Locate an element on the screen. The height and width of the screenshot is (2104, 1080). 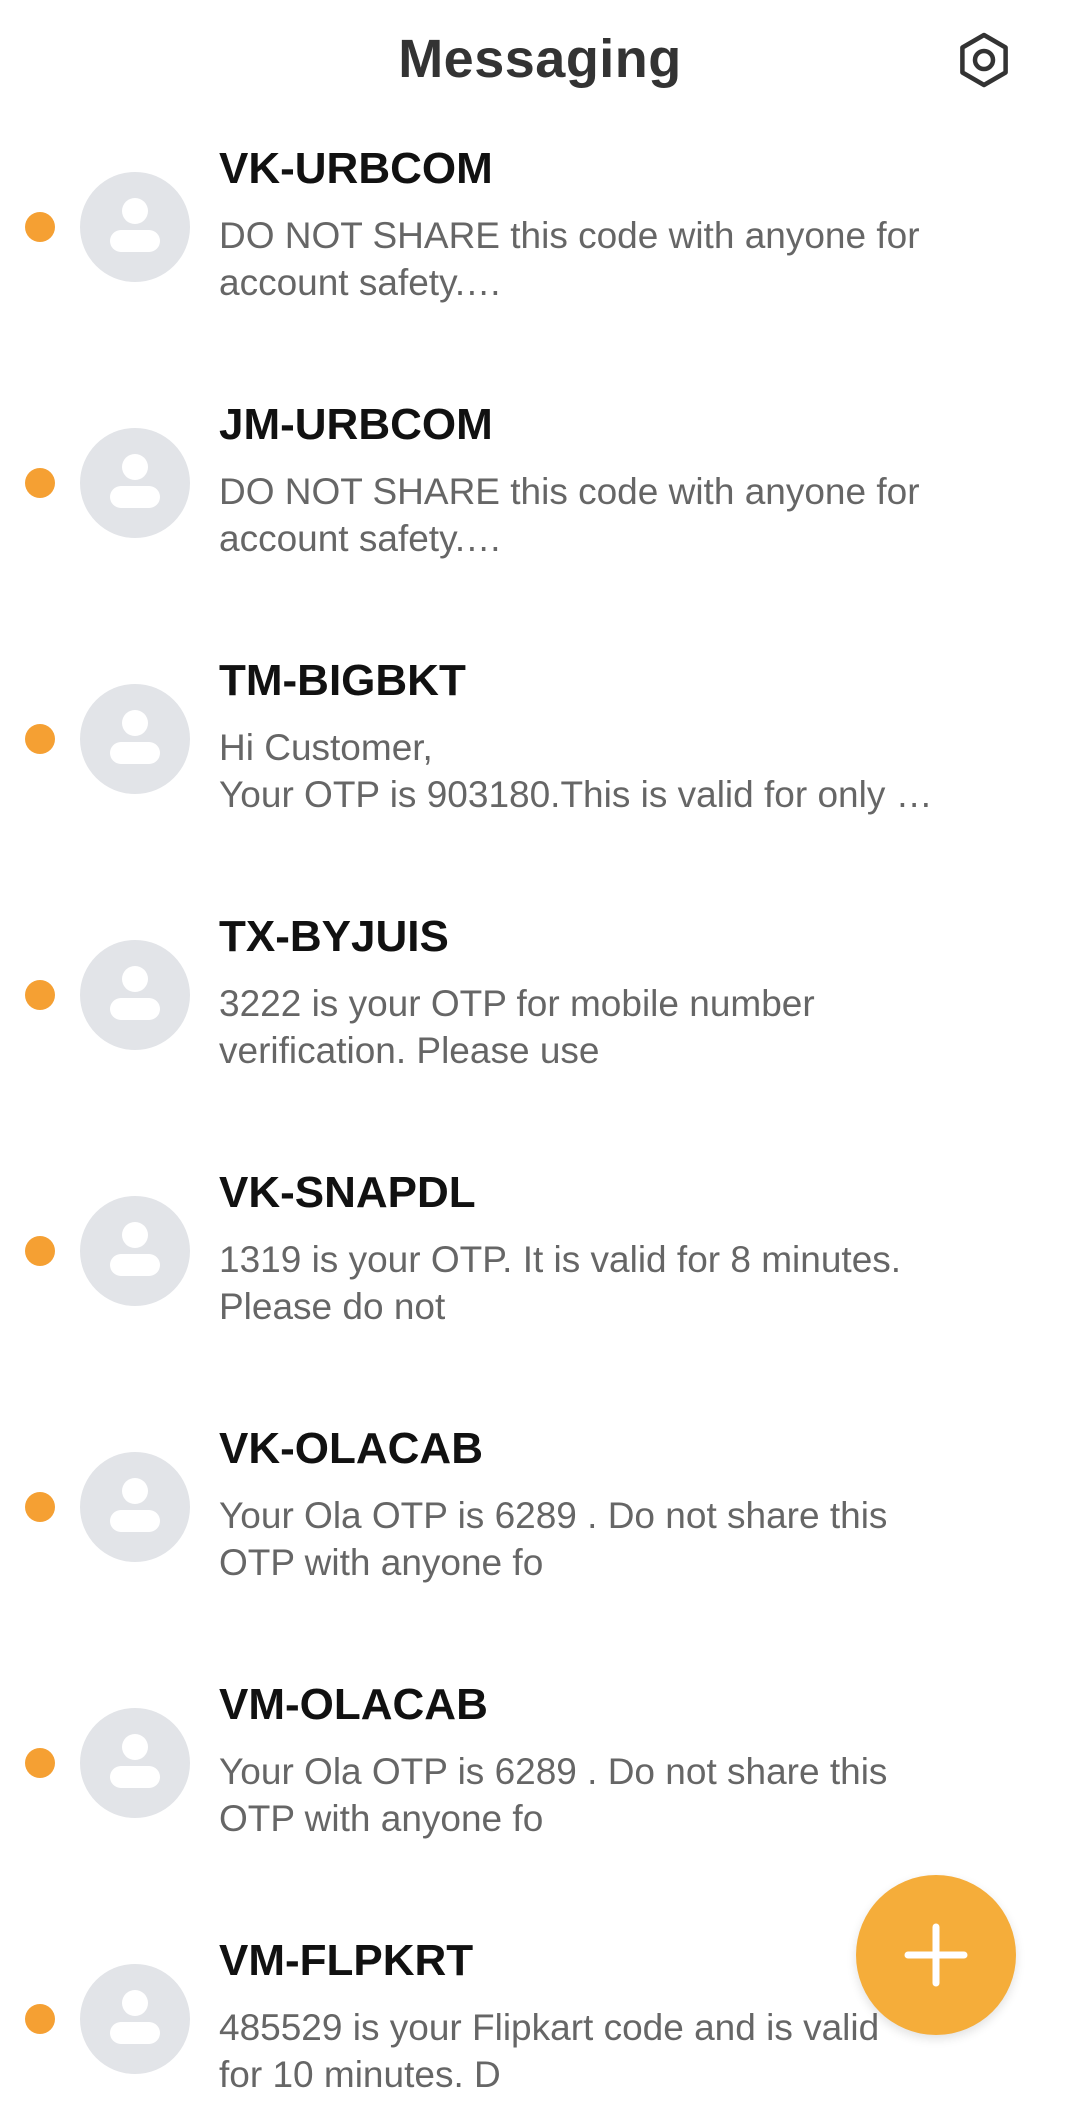
sender-name: JM-URBCOM is located at coordinates (356, 424).